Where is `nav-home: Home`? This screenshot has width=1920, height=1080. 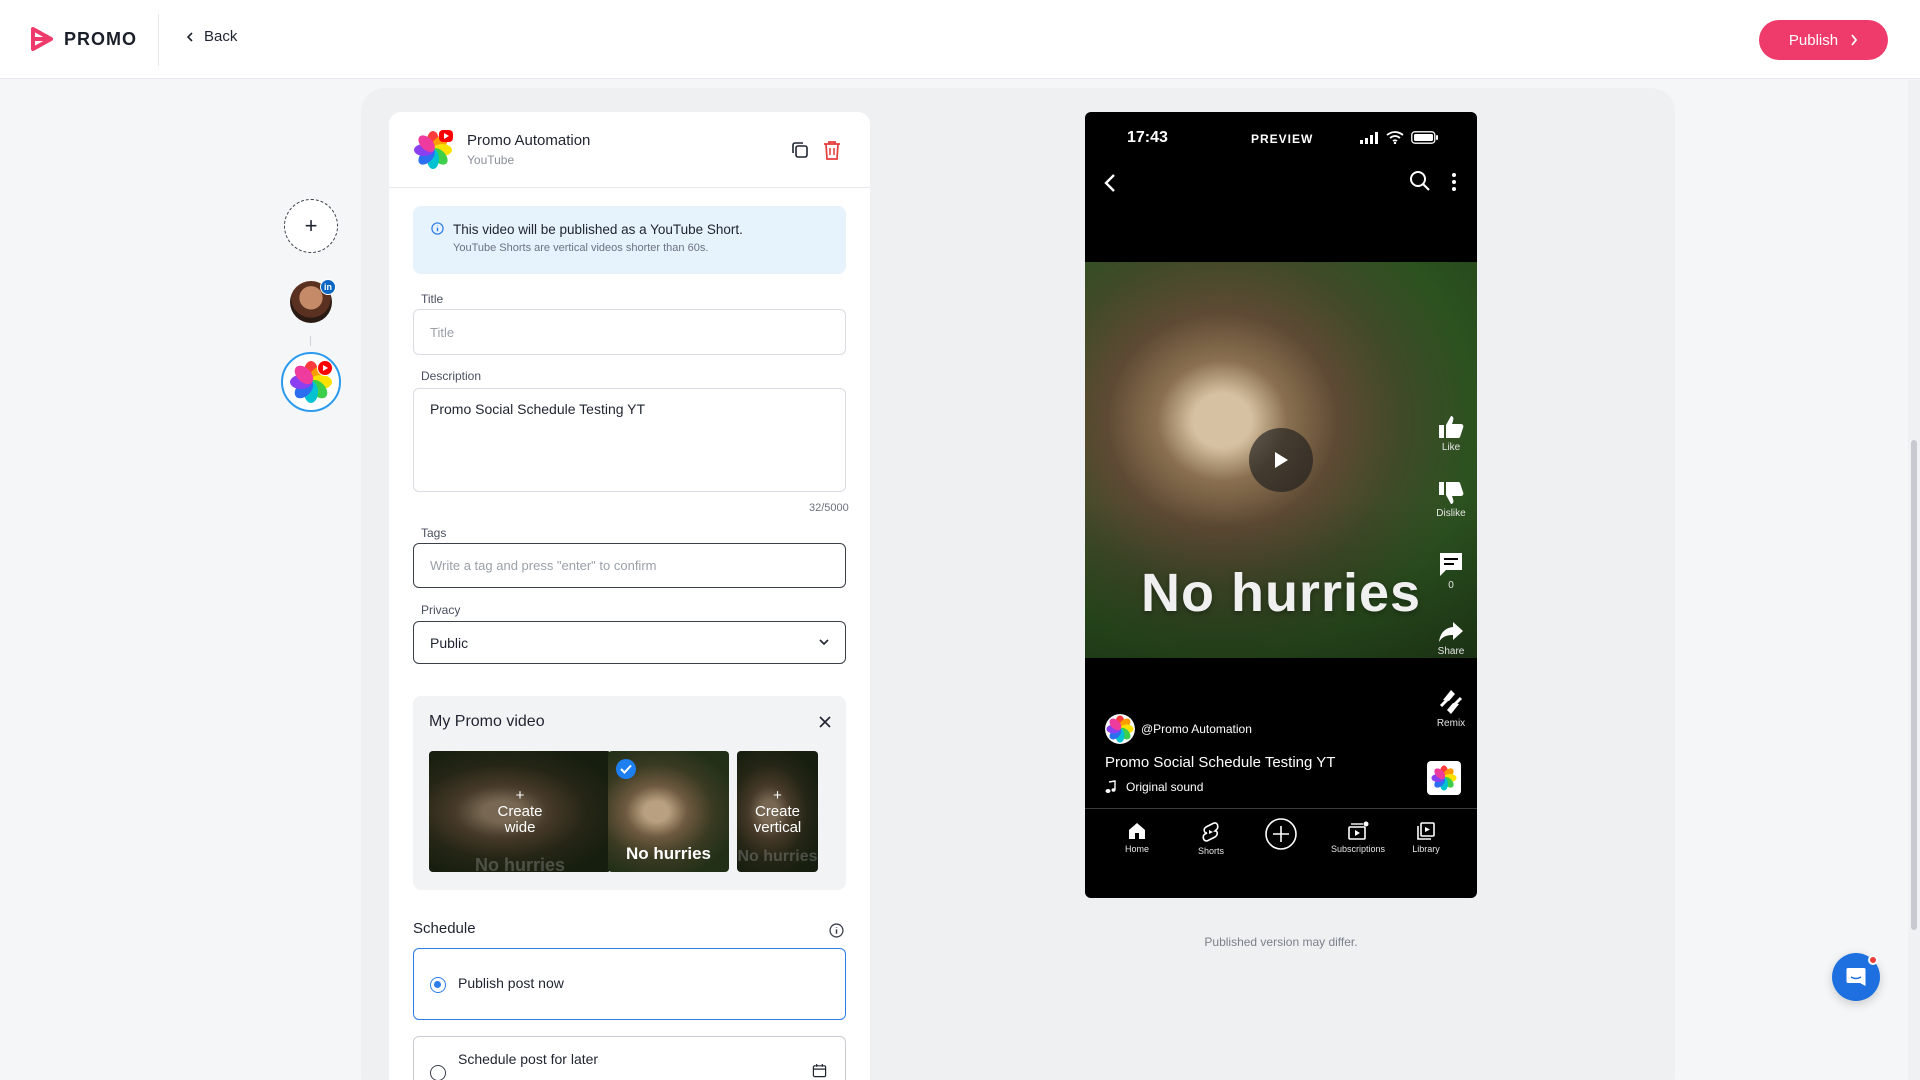
nav-home: Home is located at coordinates (1137, 837).